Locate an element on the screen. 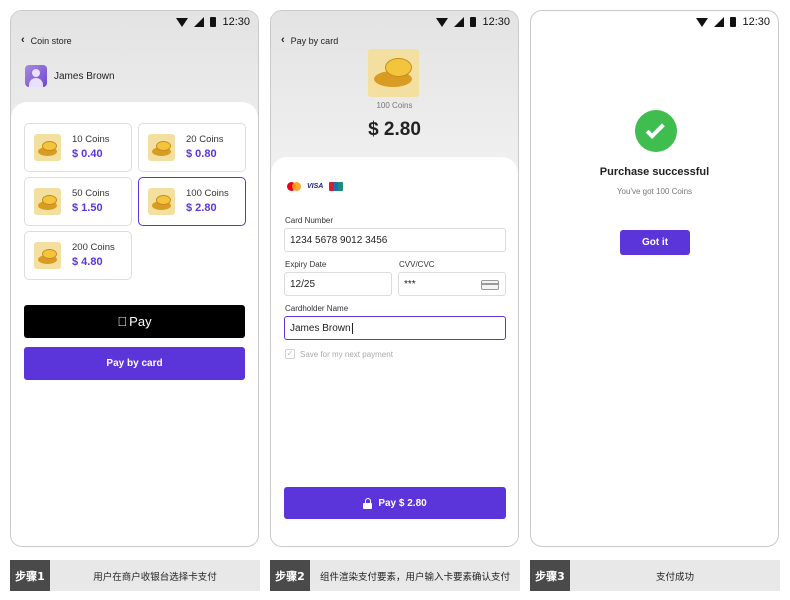  card-number-value: 1234 5678 9012 3456 is located at coordinates (339, 240).